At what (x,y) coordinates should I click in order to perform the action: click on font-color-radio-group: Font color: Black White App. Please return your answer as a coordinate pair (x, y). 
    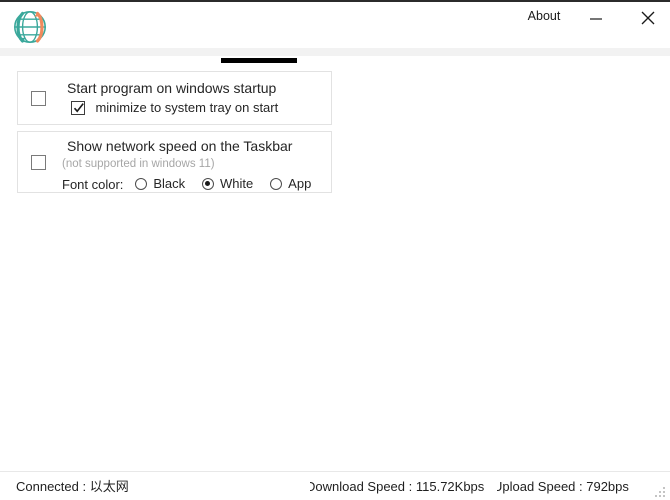
    Looking at the image, I should click on (192, 184).